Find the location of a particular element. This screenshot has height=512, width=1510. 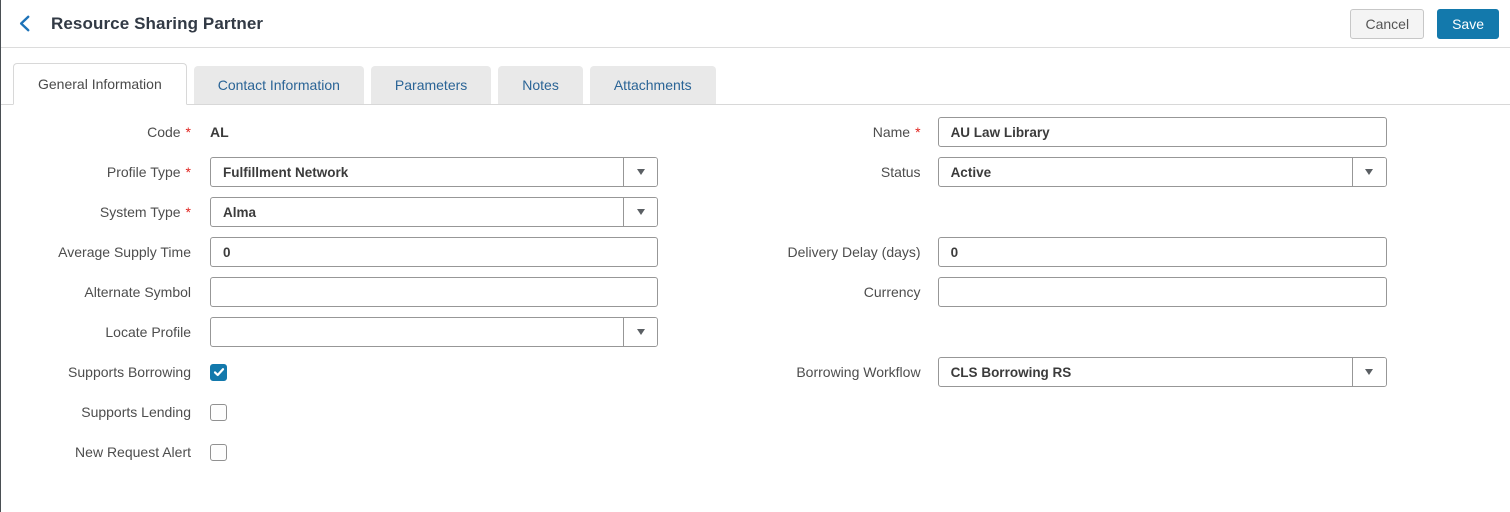

label-text: Delivery Delay (days) is located at coordinates (854, 252).